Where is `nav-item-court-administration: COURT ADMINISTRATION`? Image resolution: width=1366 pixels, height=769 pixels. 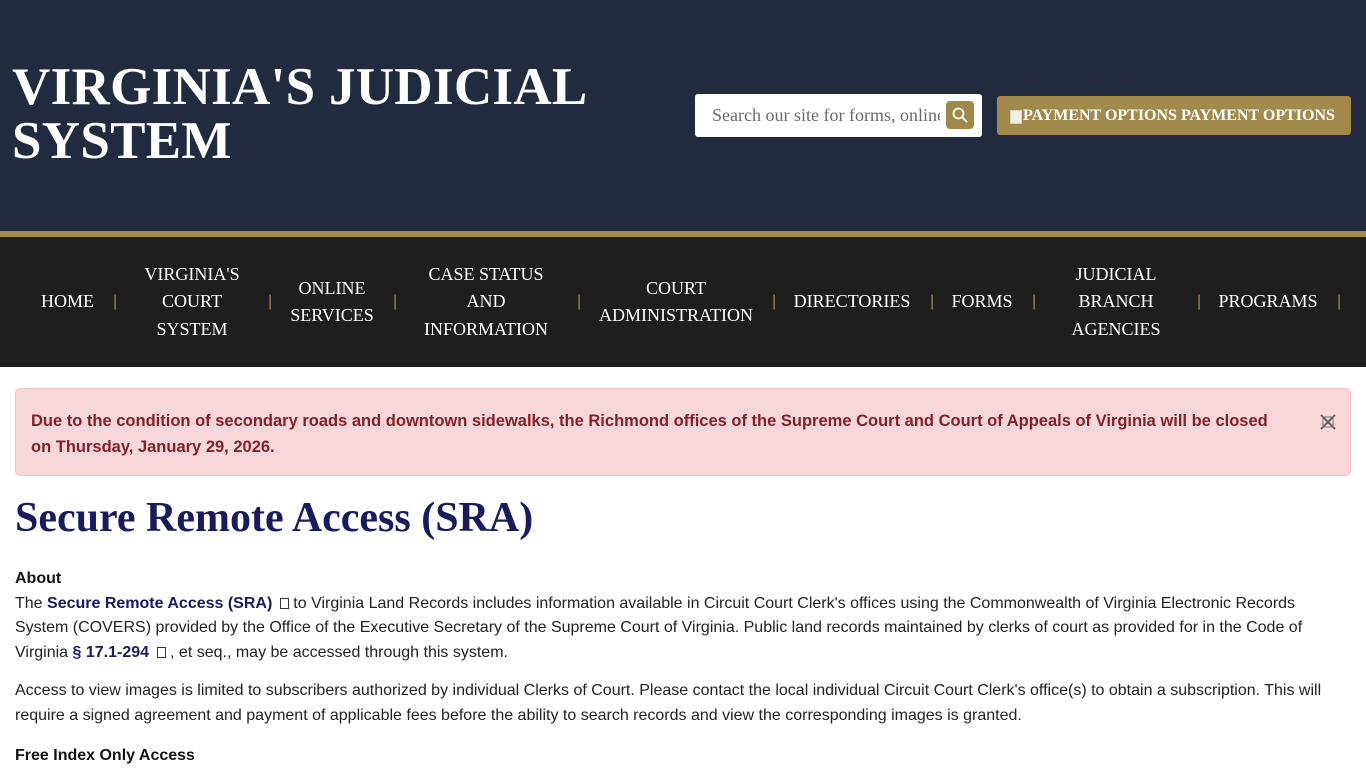
nav-item-court-administration: COURT ADMINISTRATION is located at coordinates (676, 302).